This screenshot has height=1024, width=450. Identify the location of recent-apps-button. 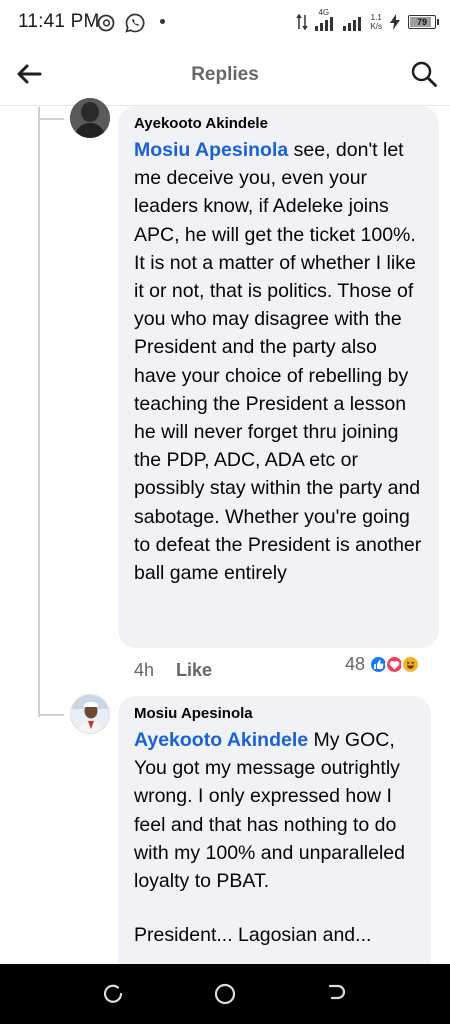
(114, 994).